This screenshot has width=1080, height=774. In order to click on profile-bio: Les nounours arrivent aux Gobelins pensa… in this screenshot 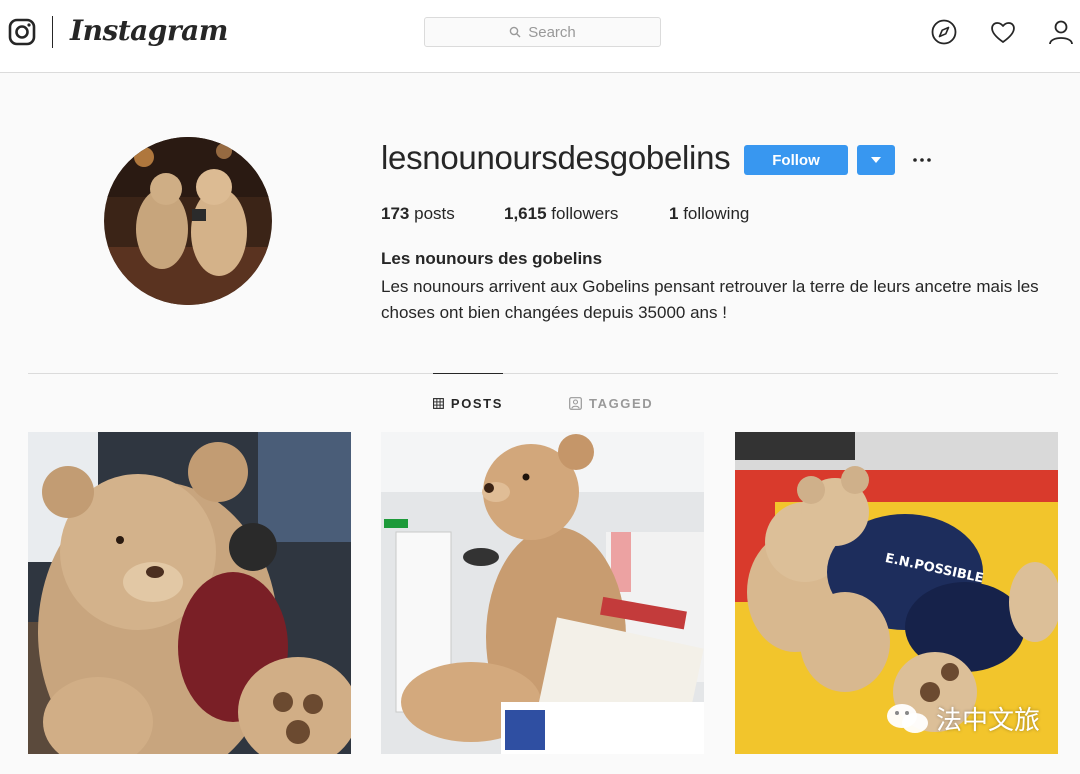, I will do `click(710, 299)`.